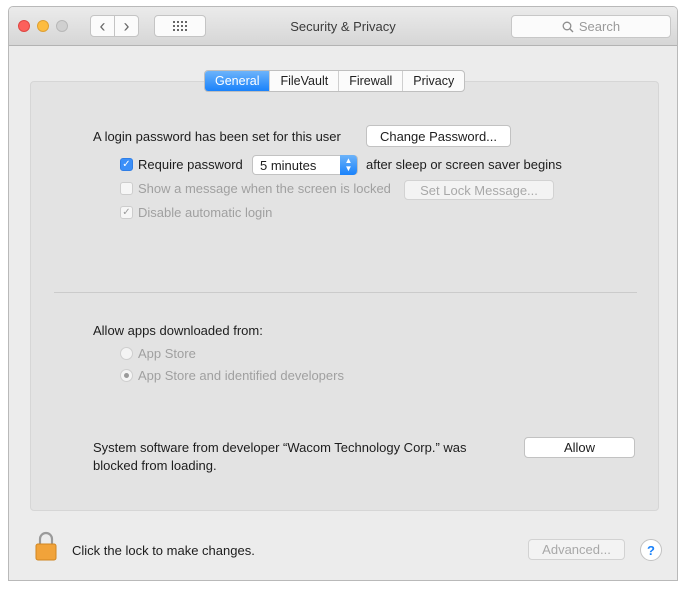 This screenshot has width=686, height=589. I want to click on after-sleep-text: after sleep or screen saver begins, so click(464, 164).